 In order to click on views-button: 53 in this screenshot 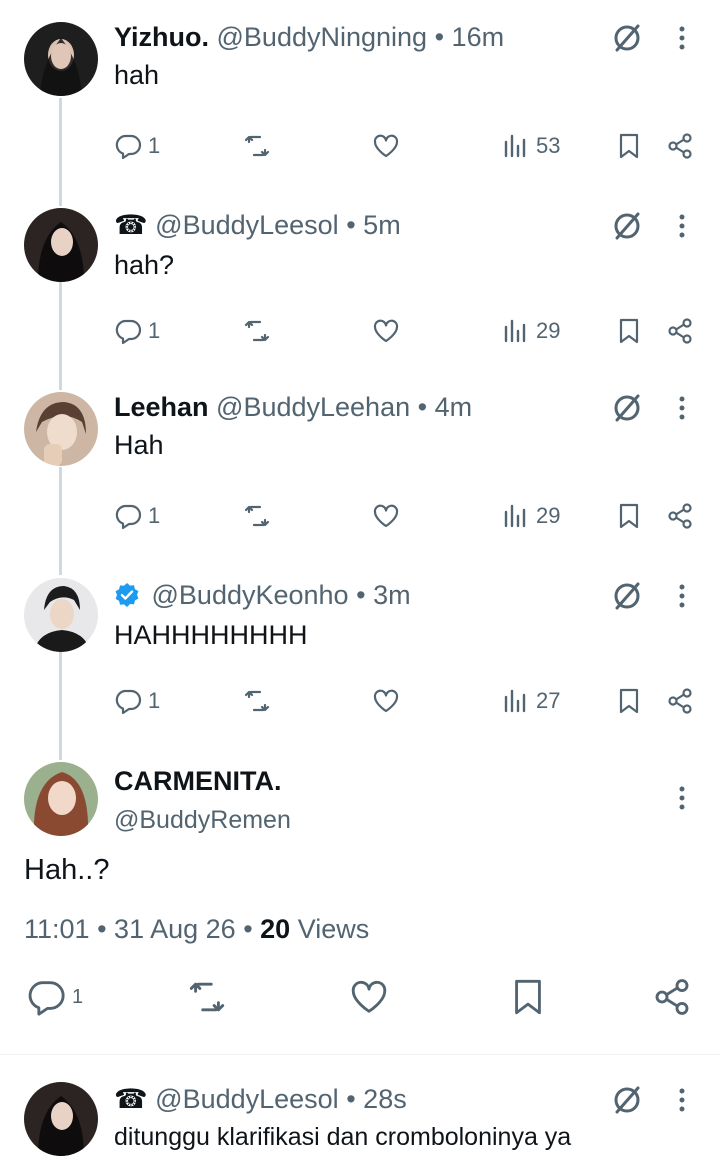, I will do `click(531, 146)`.